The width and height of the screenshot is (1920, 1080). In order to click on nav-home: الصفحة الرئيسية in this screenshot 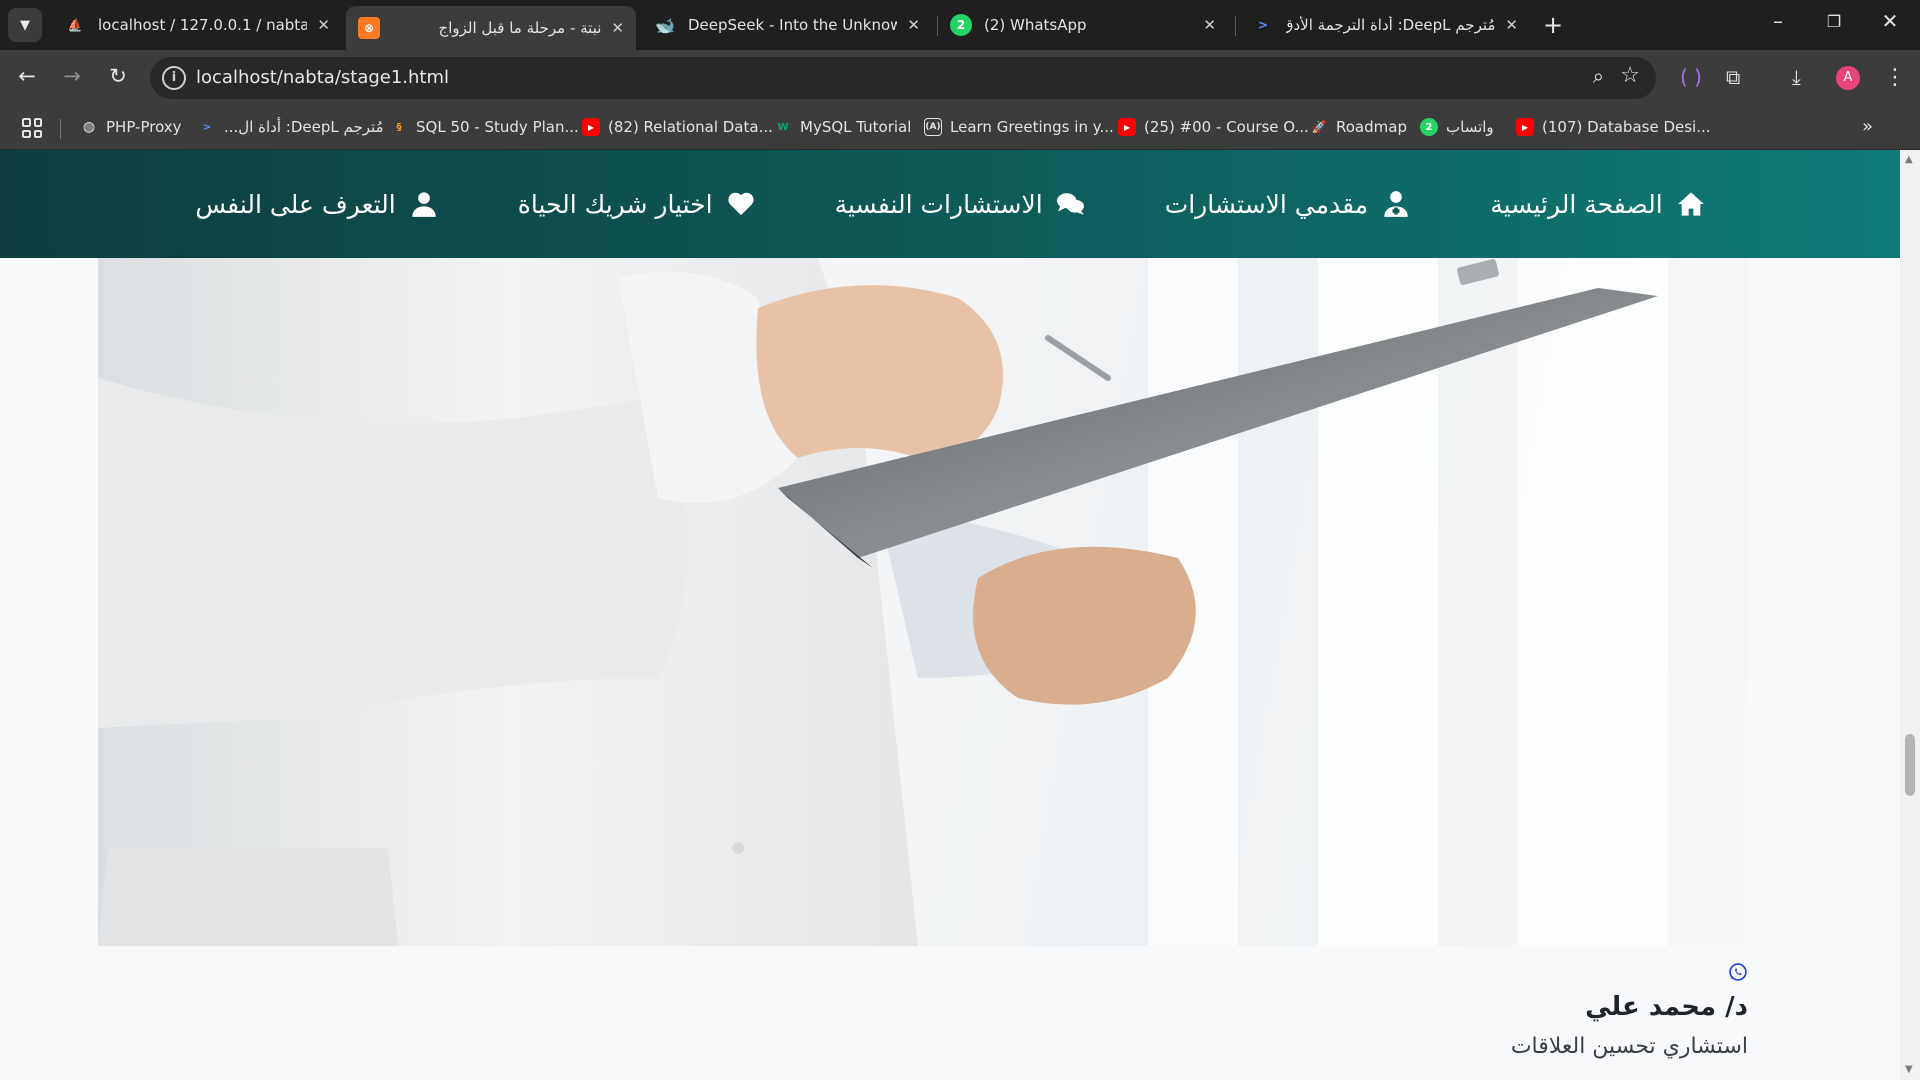, I will do `click(1597, 204)`.